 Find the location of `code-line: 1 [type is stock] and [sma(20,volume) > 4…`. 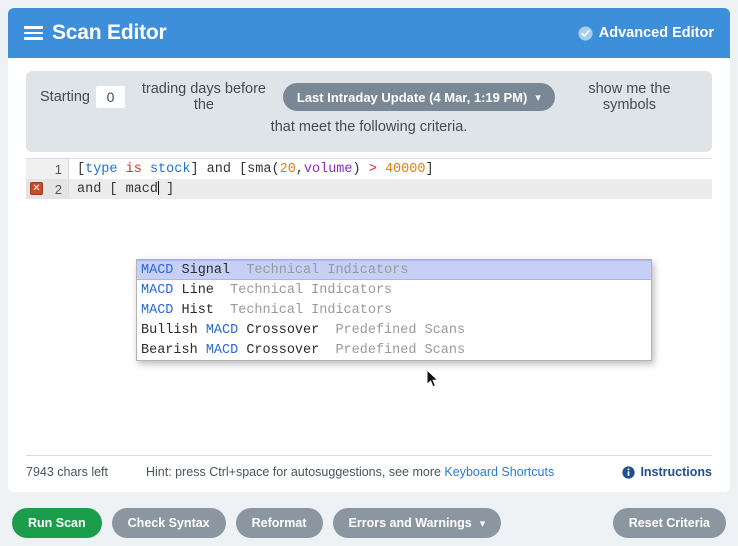

code-line: 1 [type is stock] and [sma(20,volume) > 4… is located at coordinates (369, 169).